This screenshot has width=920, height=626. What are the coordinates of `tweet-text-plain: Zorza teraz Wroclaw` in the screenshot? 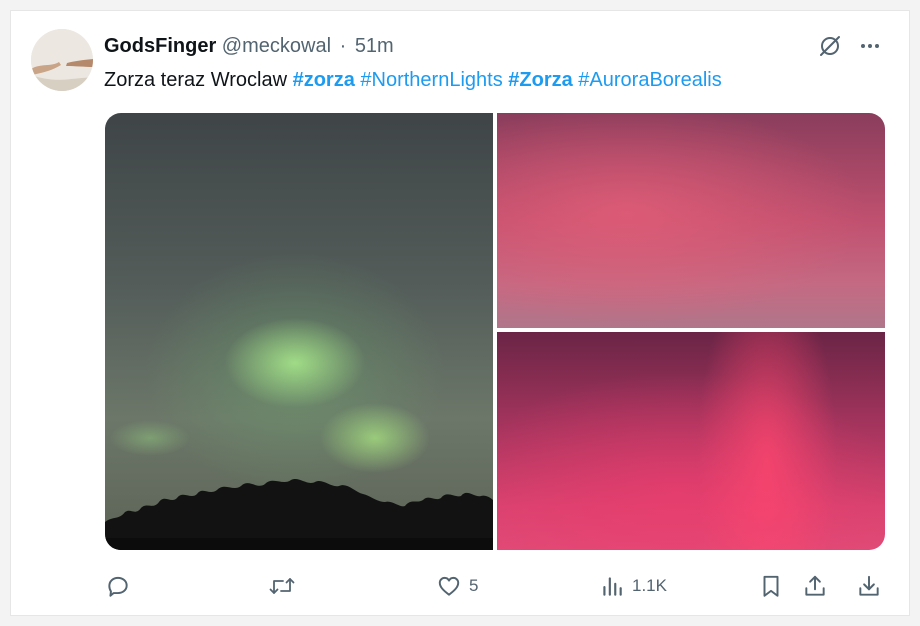 It's located at (198, 80).